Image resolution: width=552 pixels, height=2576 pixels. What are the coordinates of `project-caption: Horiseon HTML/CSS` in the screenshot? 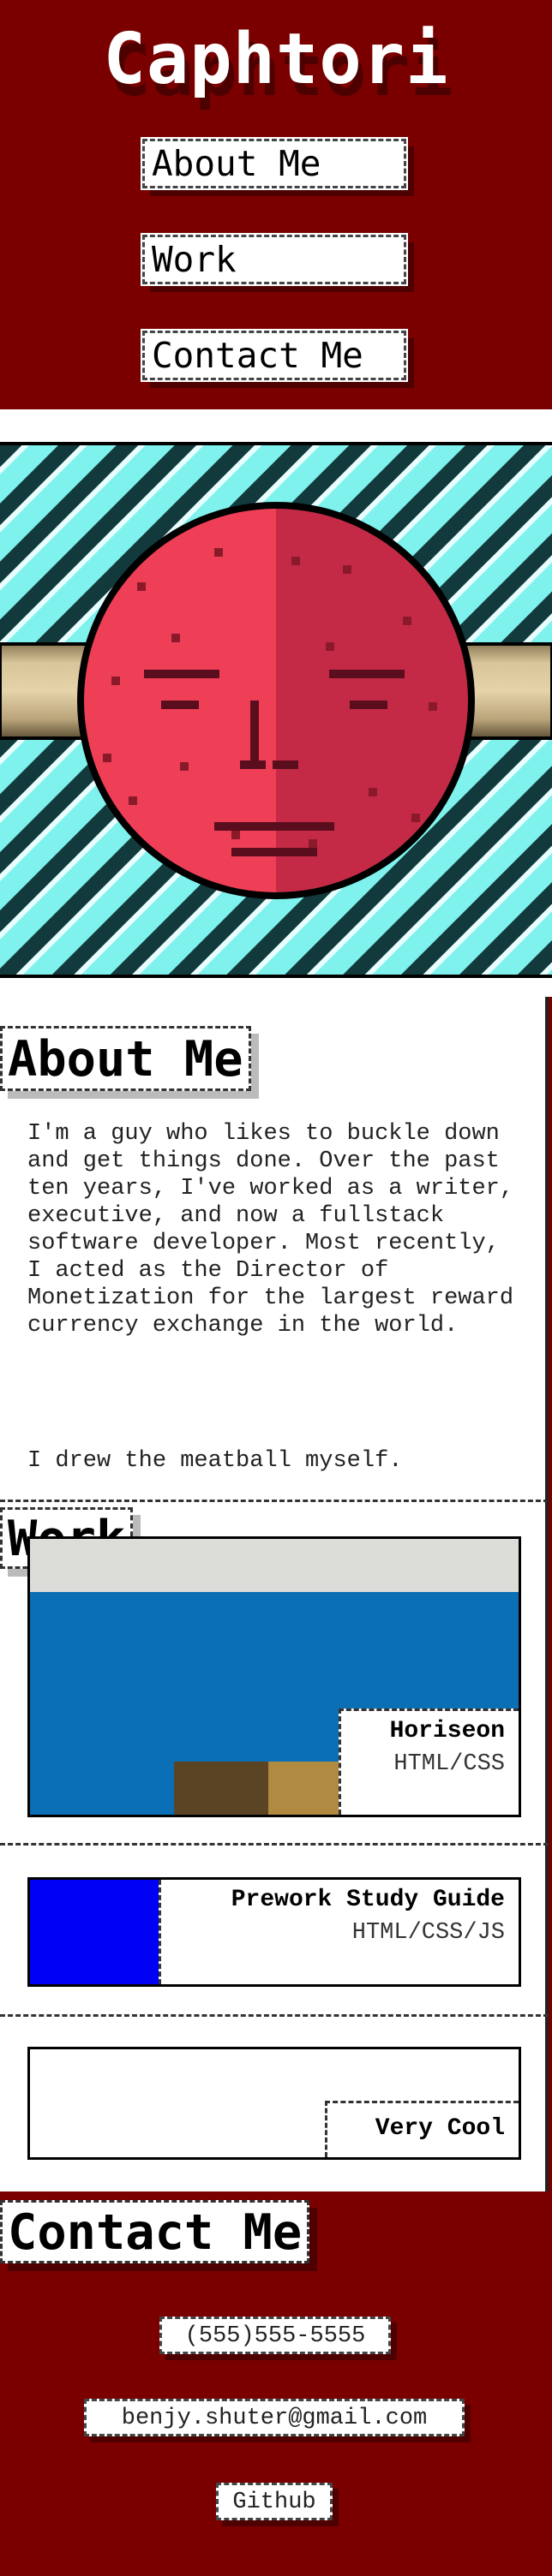 It's located at (429, 1761).